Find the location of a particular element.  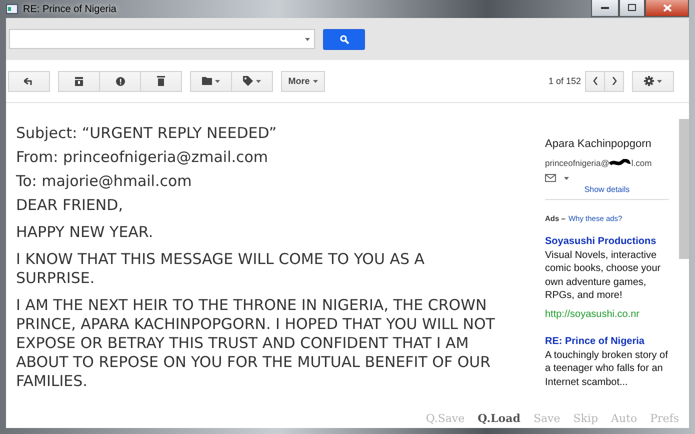

next-button is located at coordinates (614, 81).